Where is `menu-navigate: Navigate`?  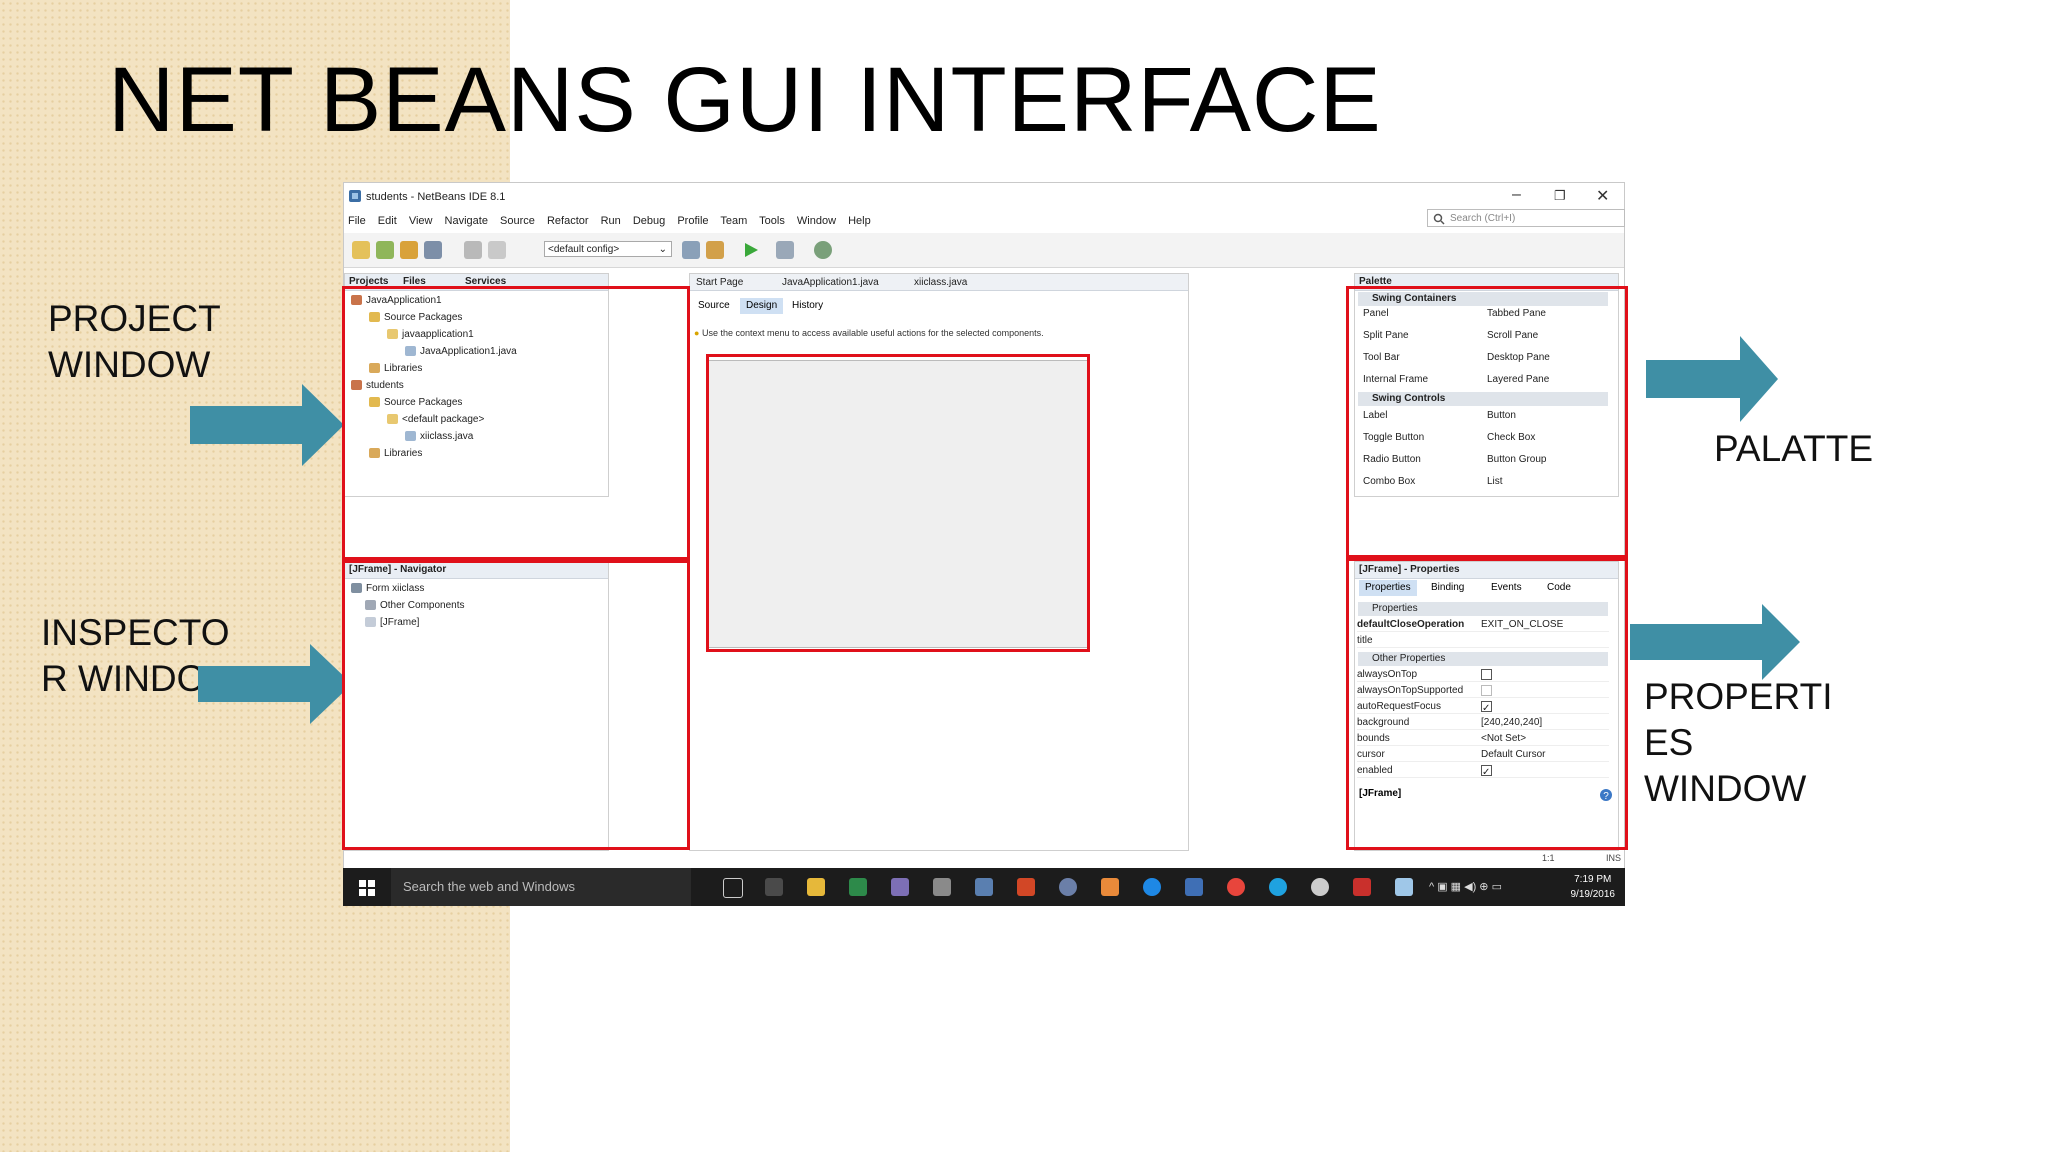
menu-navigate: Navigate is located at coordinates (466, 221).